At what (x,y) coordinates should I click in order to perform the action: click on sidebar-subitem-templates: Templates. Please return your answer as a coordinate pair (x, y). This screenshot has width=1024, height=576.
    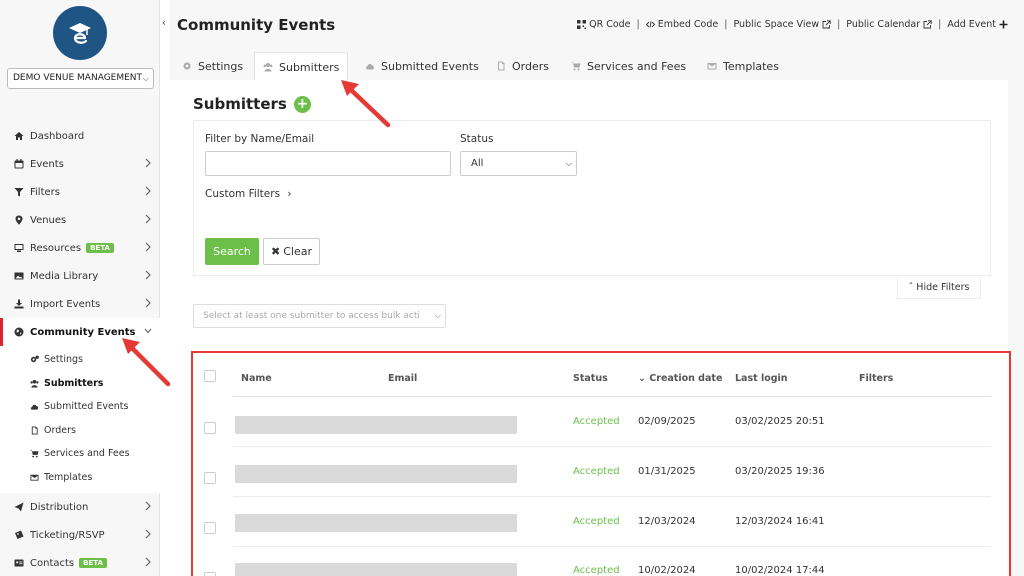
    Looking at the image, I should click on (80, 478).